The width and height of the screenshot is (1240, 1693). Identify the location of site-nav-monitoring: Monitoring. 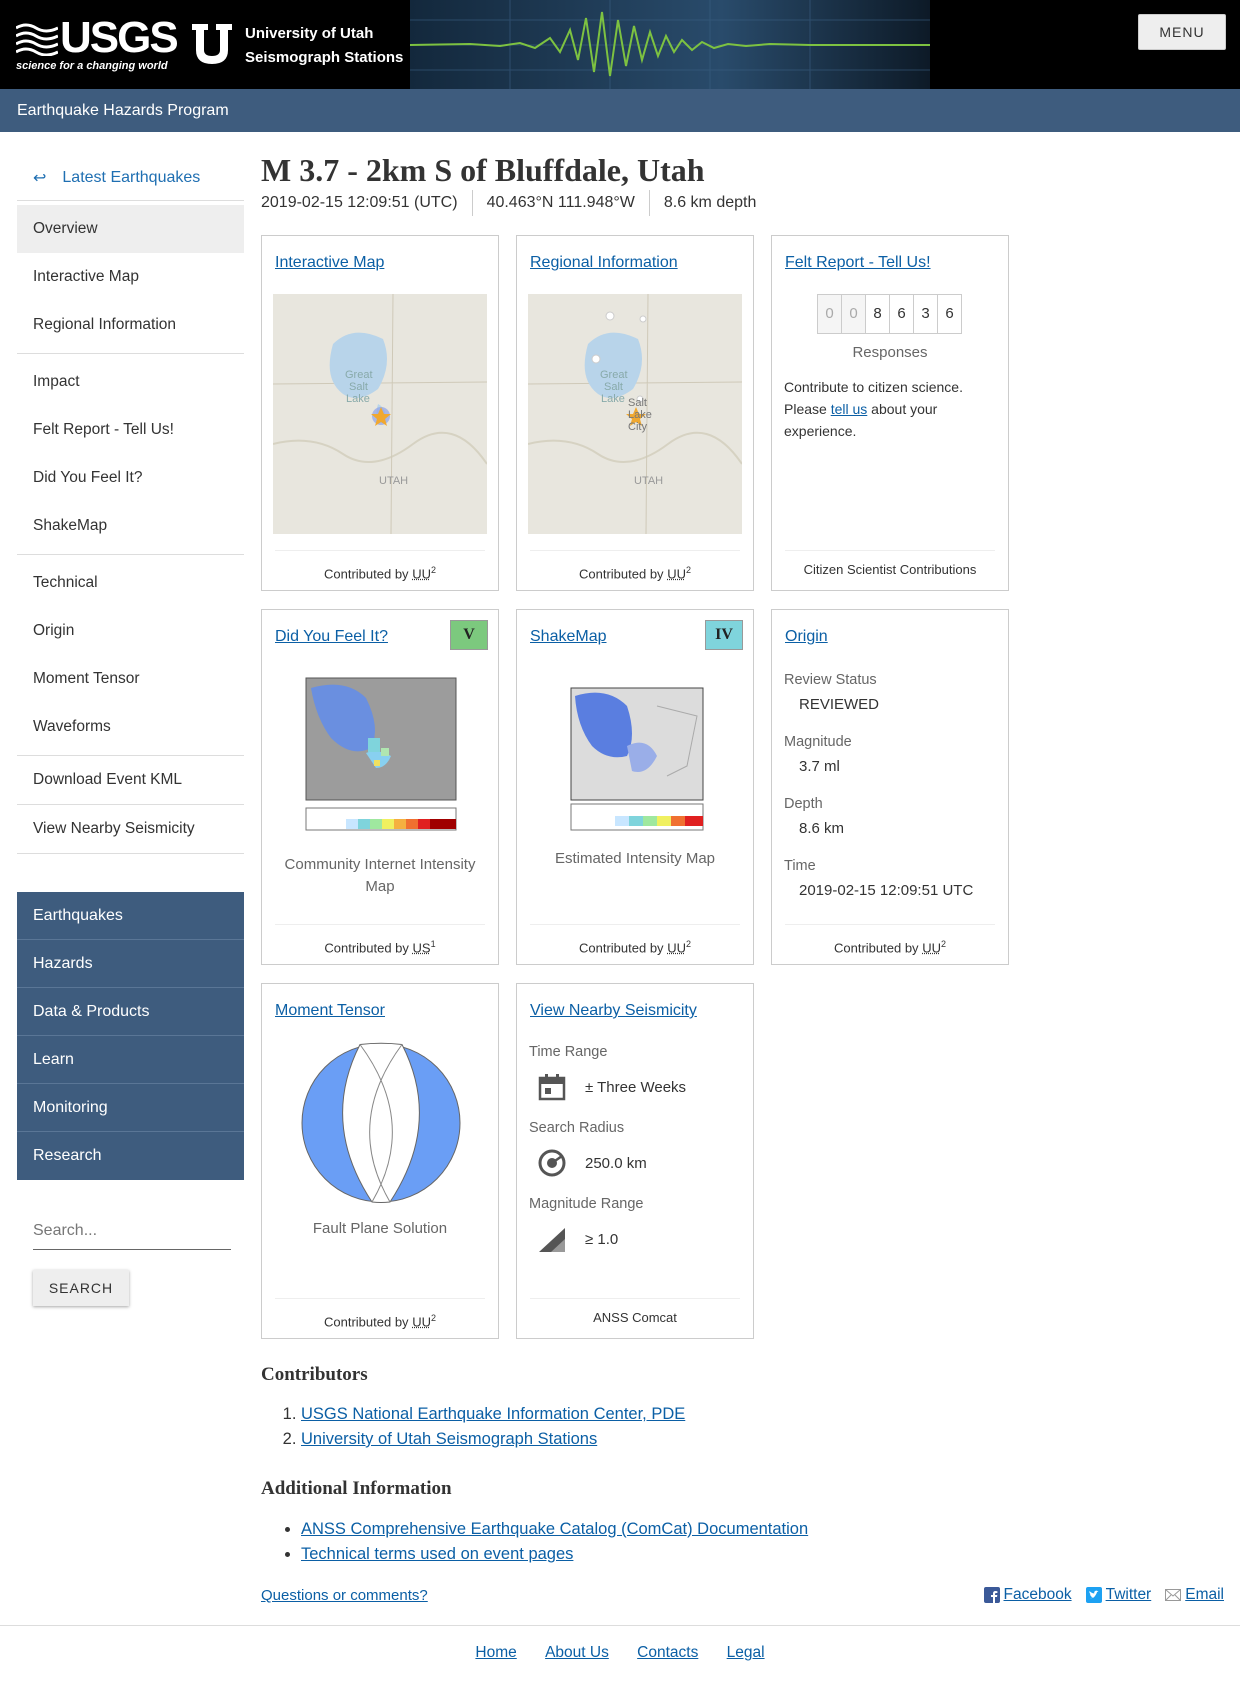
(130, 1108).